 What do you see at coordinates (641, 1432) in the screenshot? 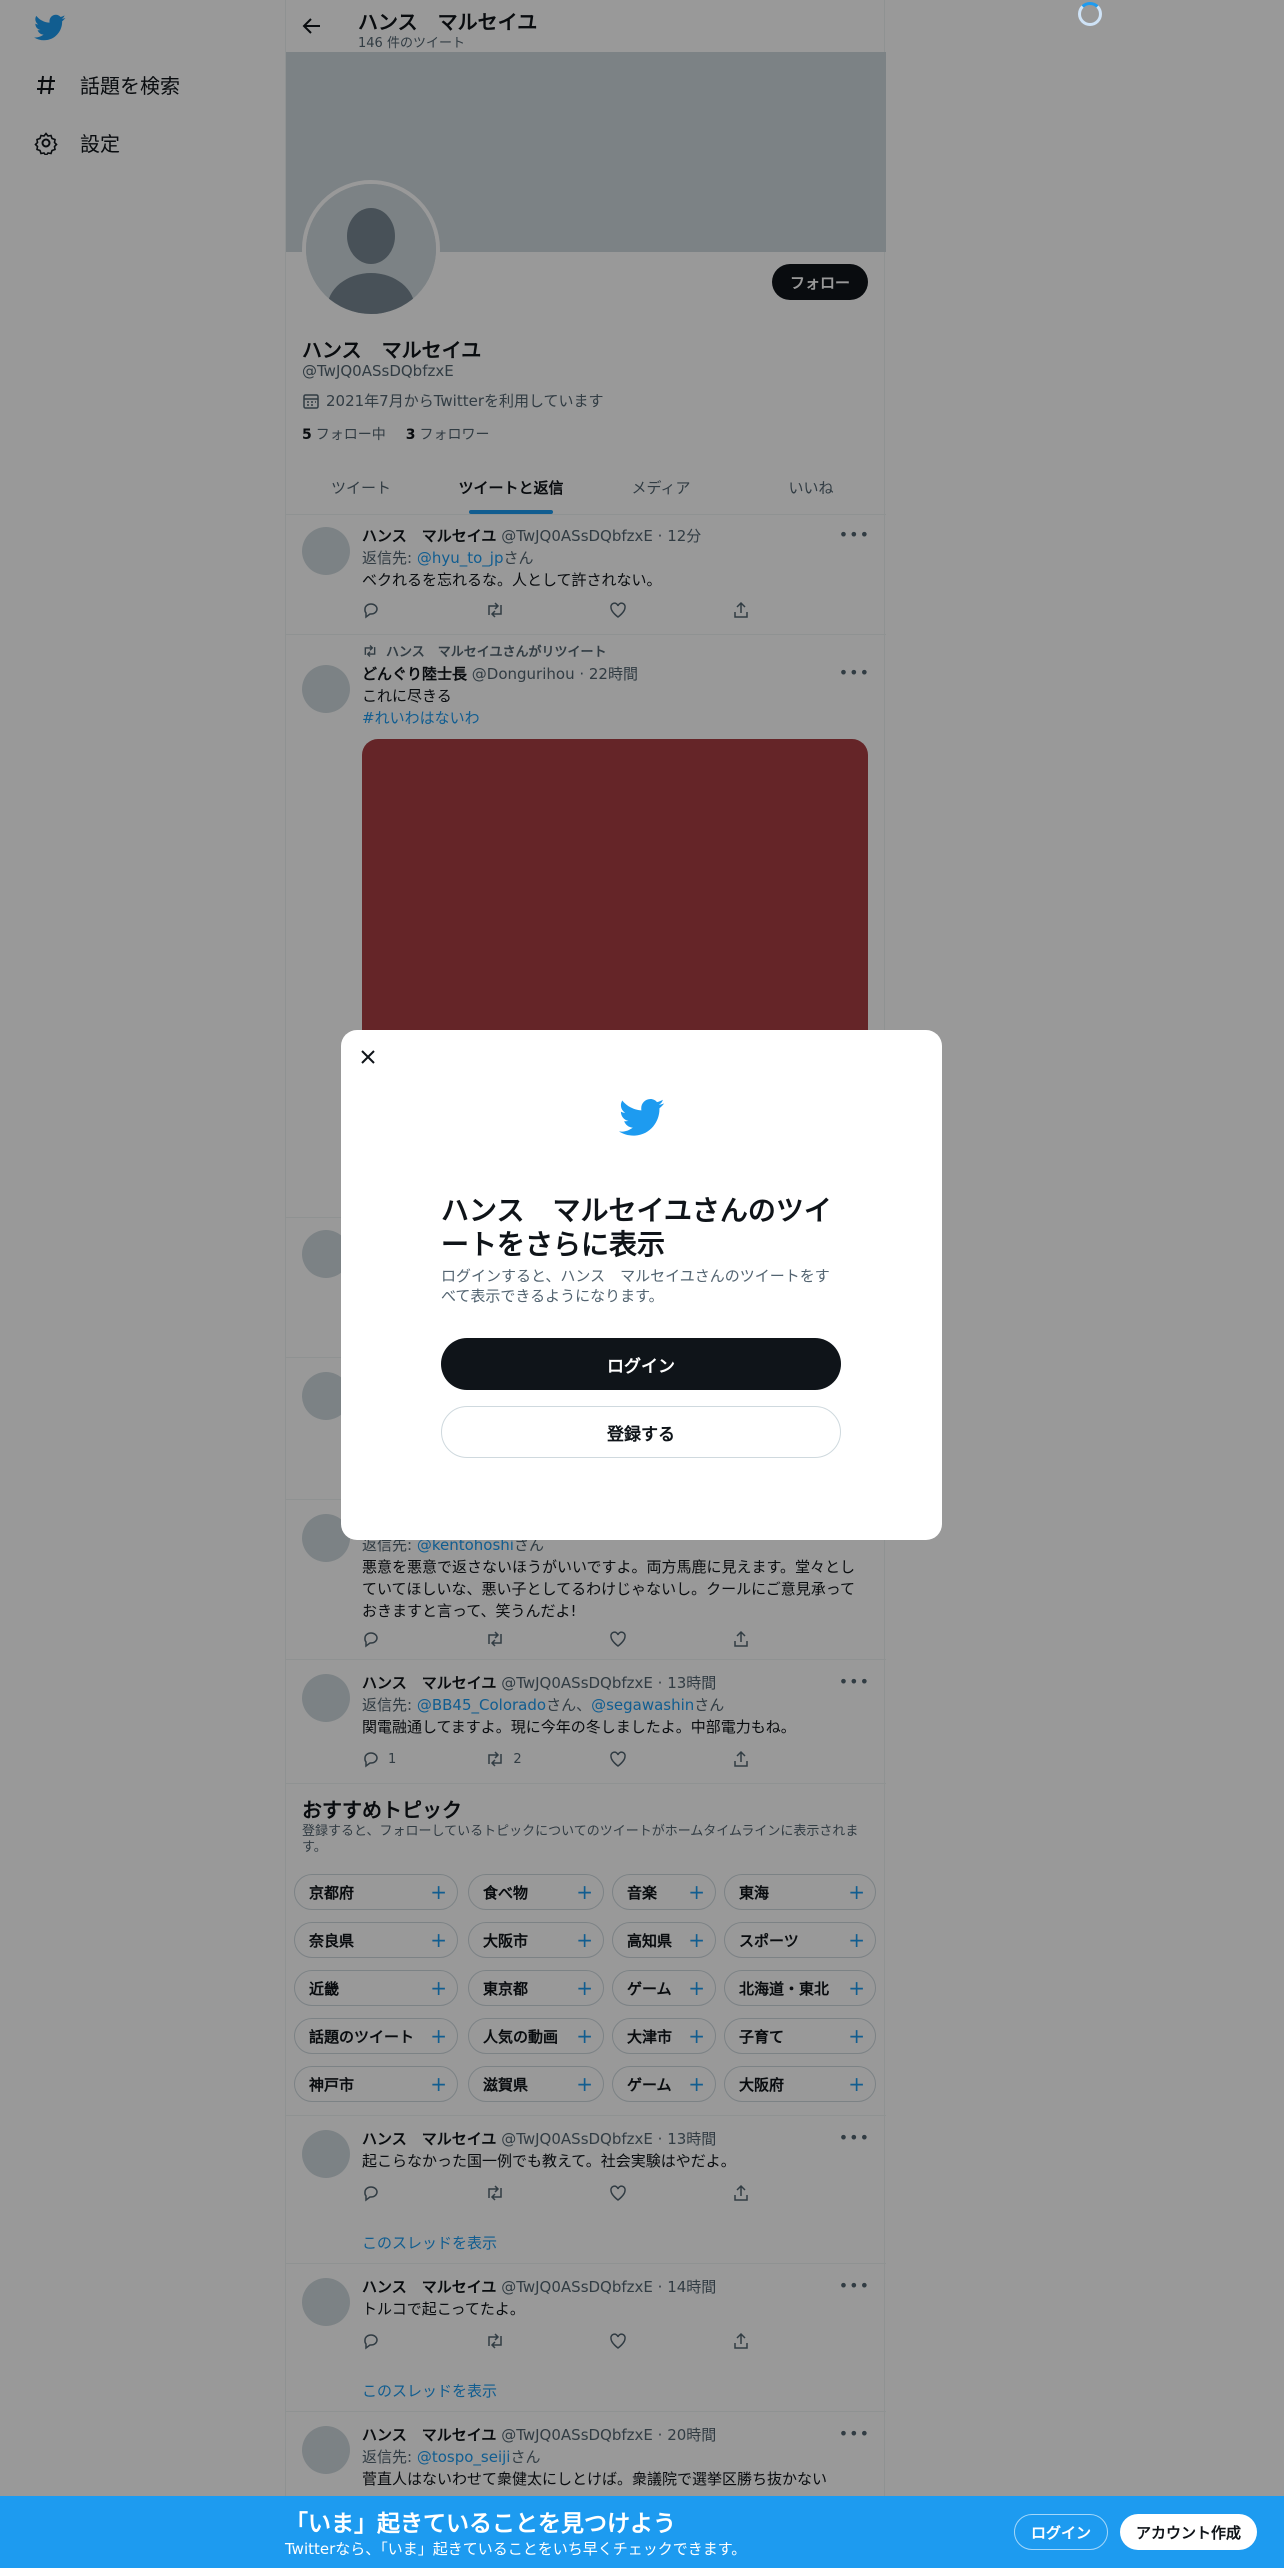
I see `signup-button: 登録する` at bounding box center [641, 1432].